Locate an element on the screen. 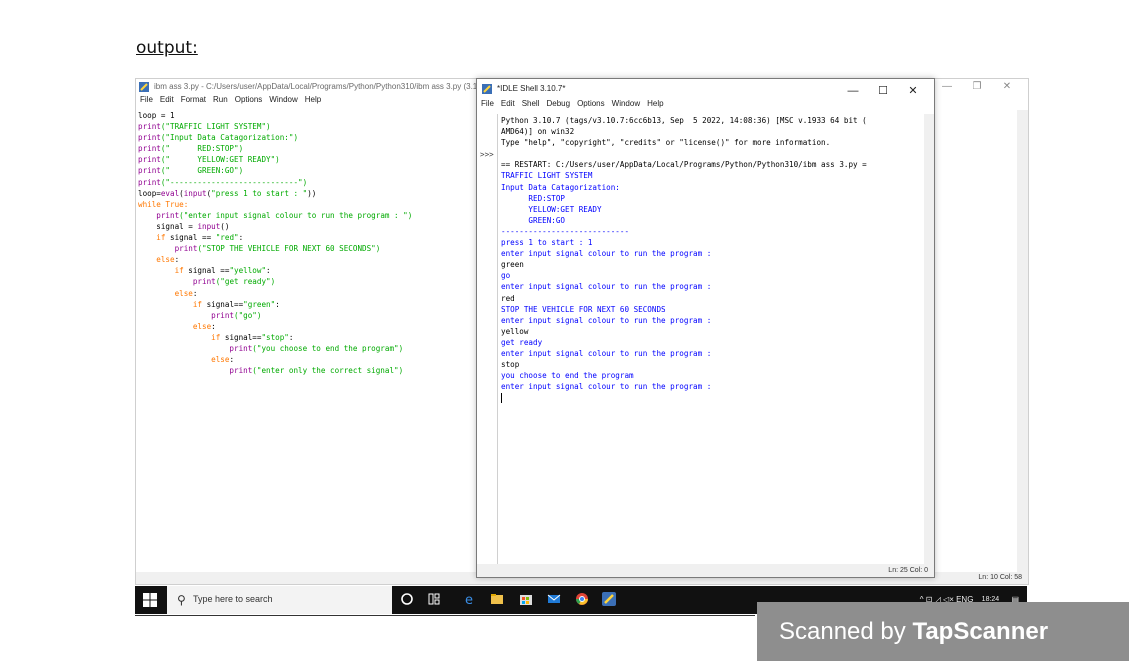 The width and height of the screenshot is (1129, 661). shell-line: RED:STOP is located at coordinates (533, 198).